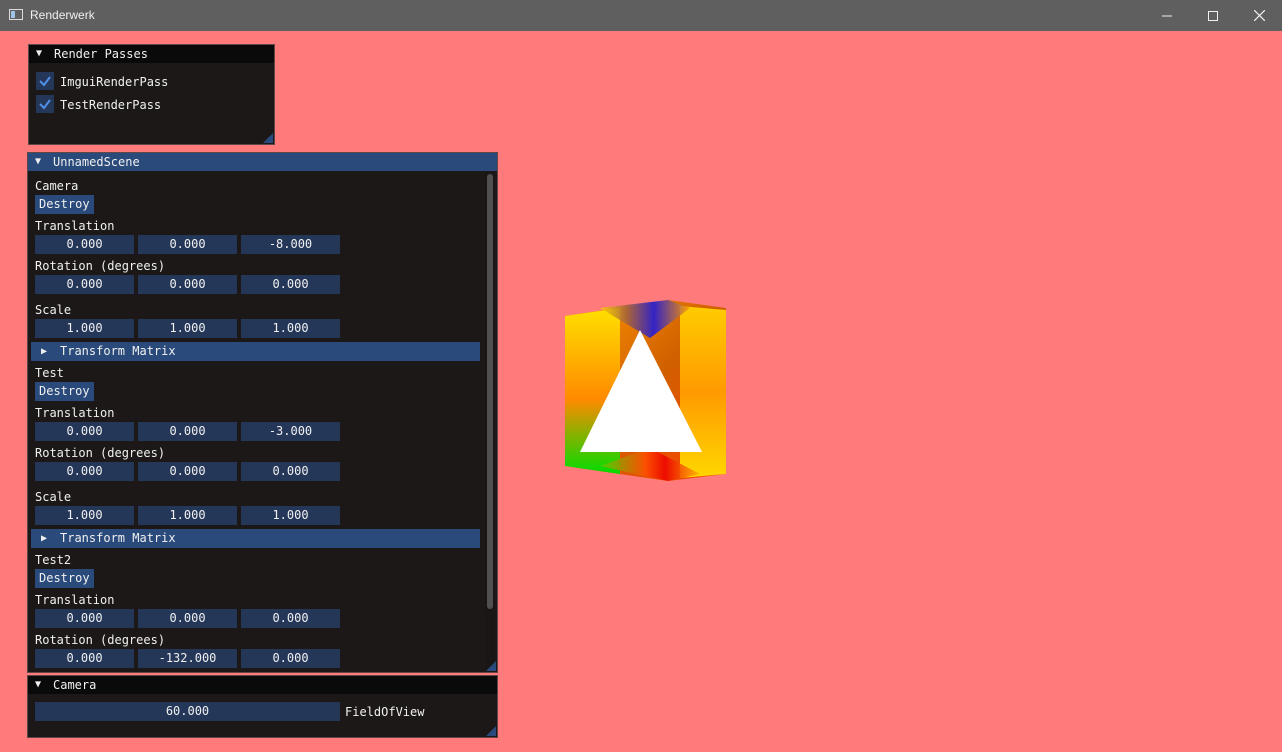 The image size is (1282, 752). Describe the element at coordinates (490, 391) in the screenshot. I see `scrollbar-thumb` at that location.